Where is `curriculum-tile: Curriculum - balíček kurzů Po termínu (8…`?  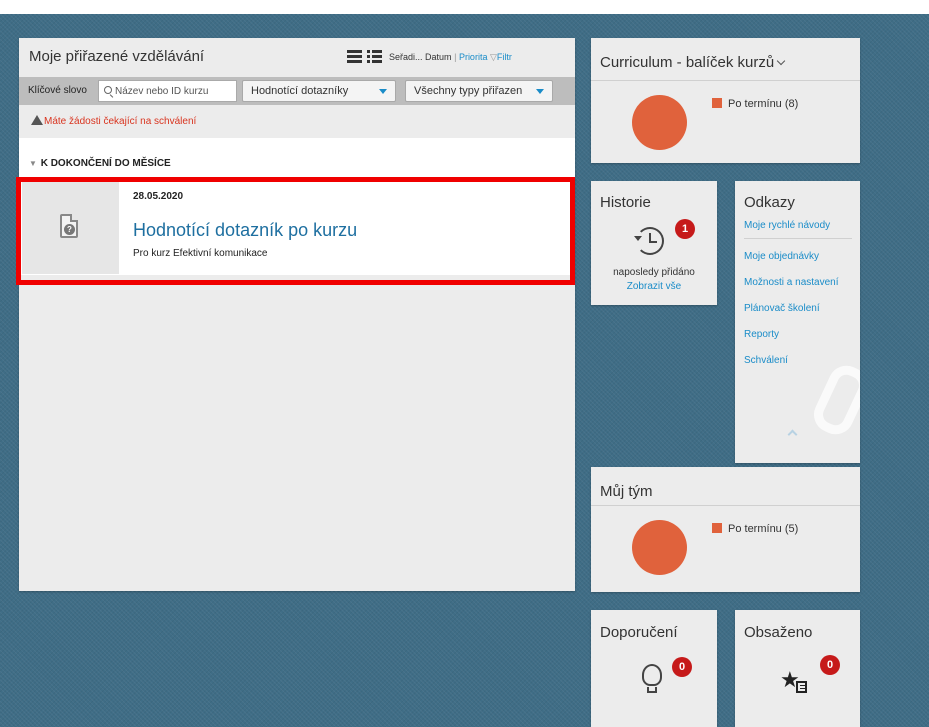 curriculum-tile: Curriculum - balíček kurzů Po termínu (8… is located at coordinates (725, 100).